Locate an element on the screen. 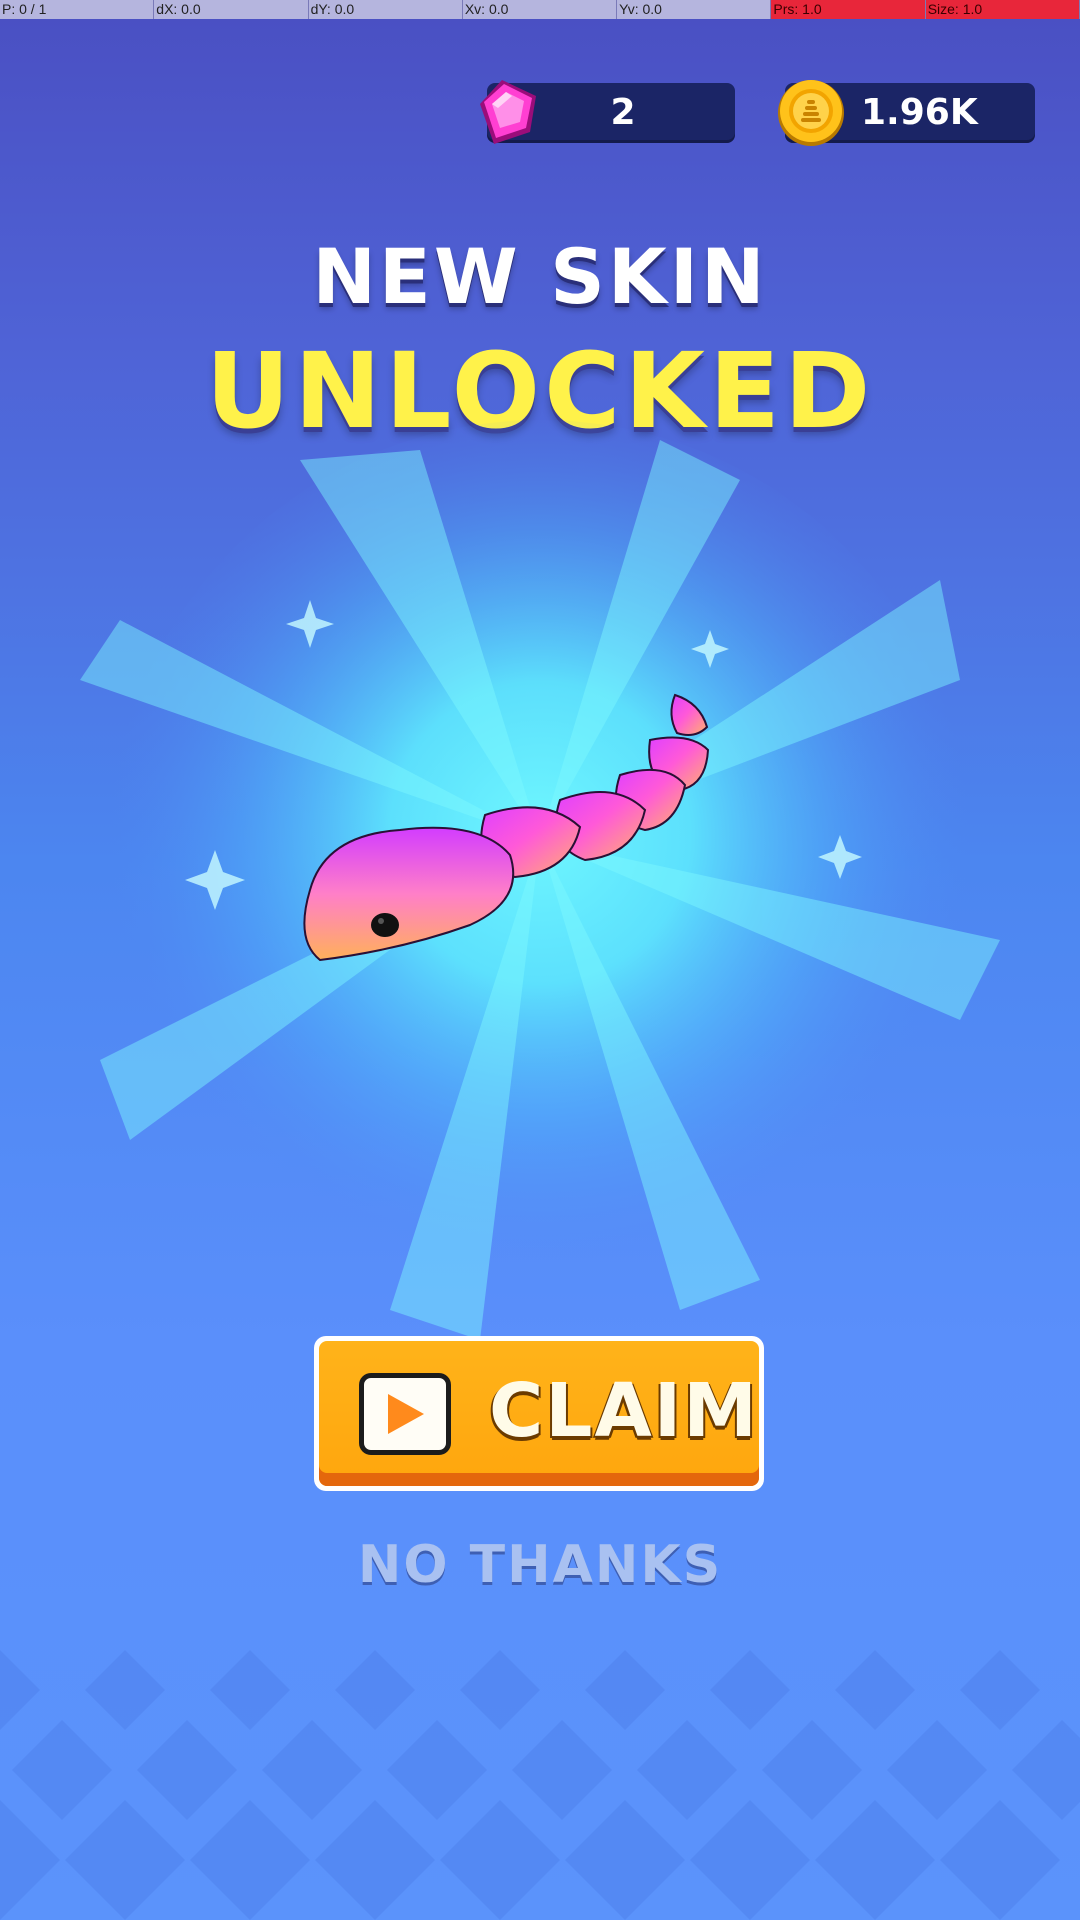 The width and height of the screenshot is (1080, 1920). debug-dy: dY: 0.0 is located at coordinates (385, 9).